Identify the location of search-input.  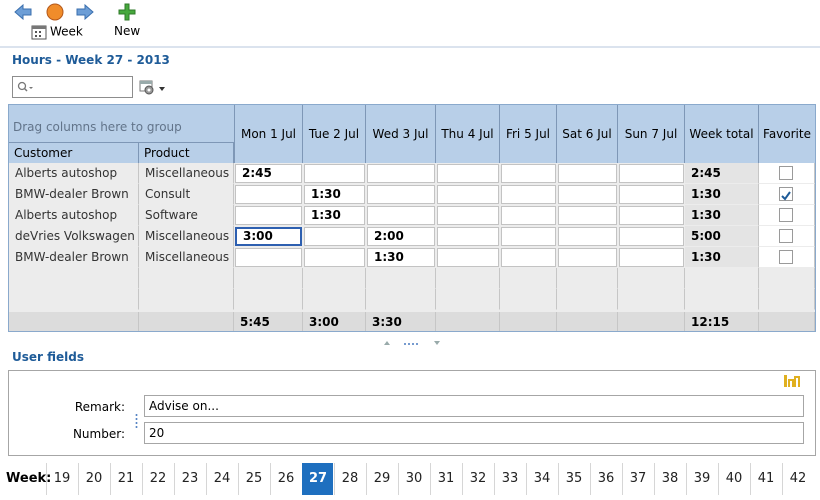
(72, 87).